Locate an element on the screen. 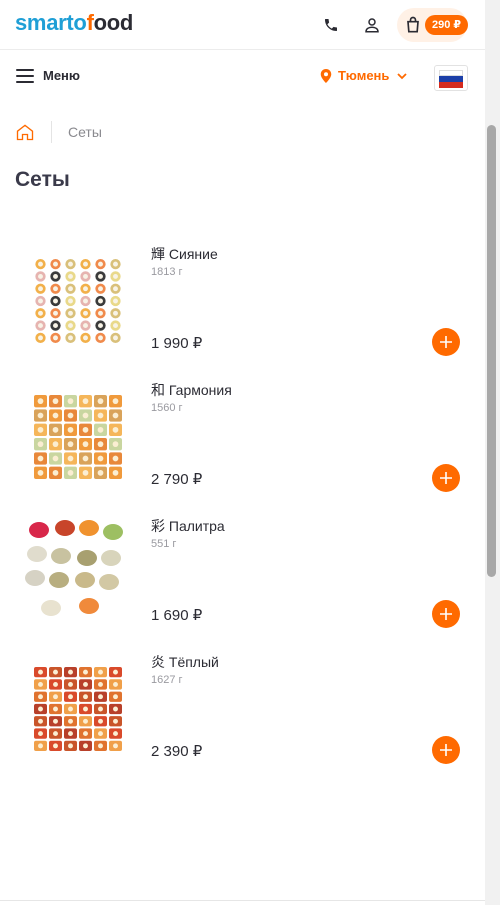  product-weight: 1627 г is located at coordinates (167, 680).